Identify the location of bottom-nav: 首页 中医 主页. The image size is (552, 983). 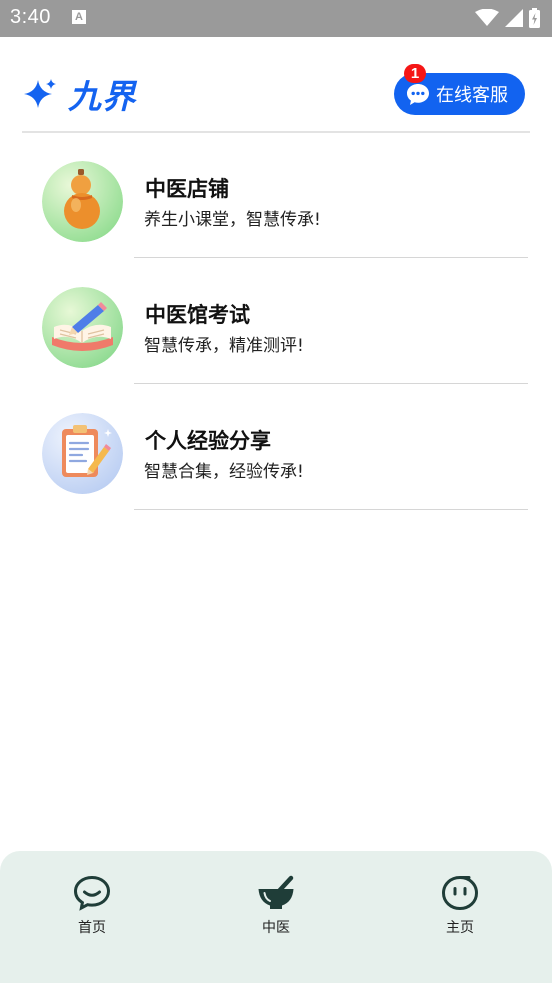
(276, 917).